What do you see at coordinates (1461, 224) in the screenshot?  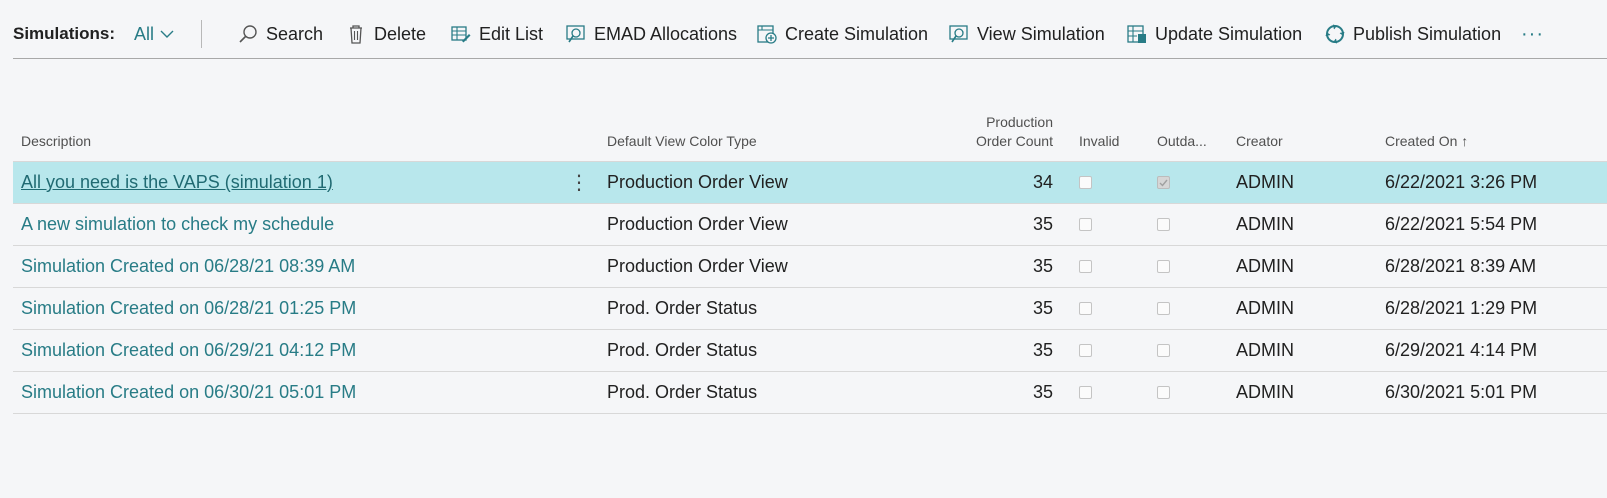 I see `row-created-on: 6/22/2021 5:54 PM` at bounding box center [1461, 224].